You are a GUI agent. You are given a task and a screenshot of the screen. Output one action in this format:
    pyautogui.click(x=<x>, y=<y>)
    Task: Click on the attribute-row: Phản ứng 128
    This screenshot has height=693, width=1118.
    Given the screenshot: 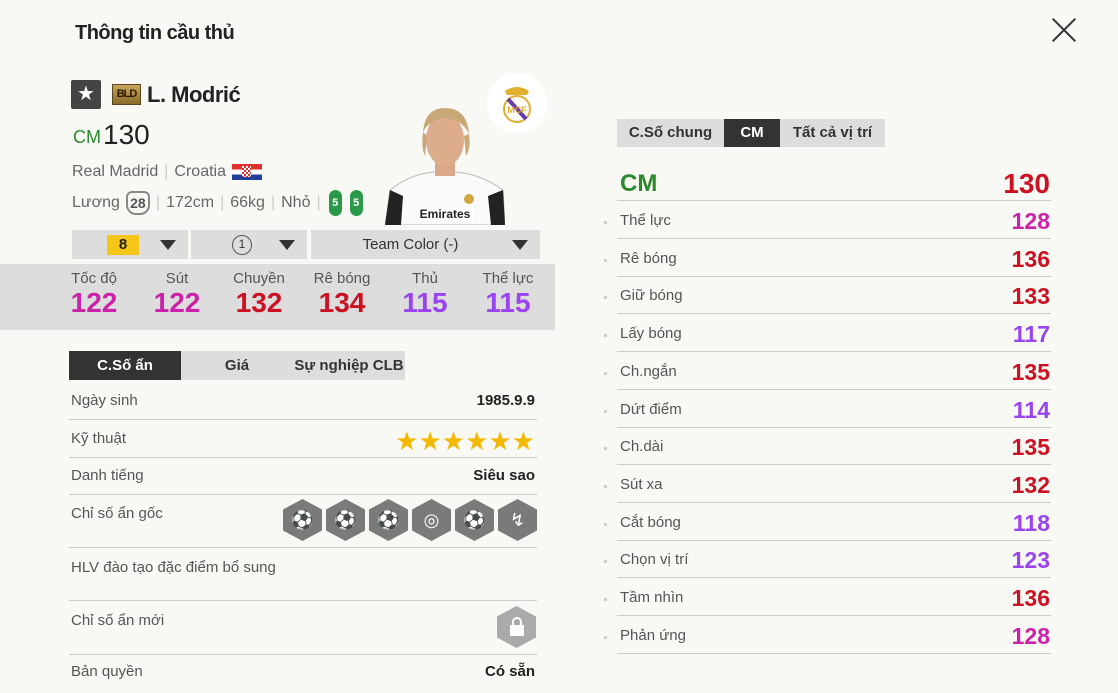 What is the action you would take?
    pyautogui.click(x=834, y=638)
    